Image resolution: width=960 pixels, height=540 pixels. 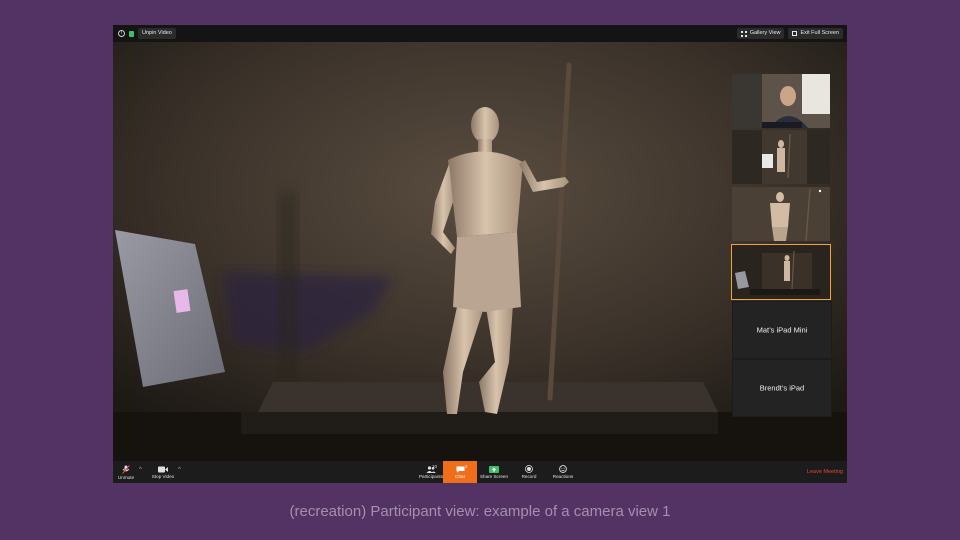 I want to click on participant-tile-statue-wide, so click(x=781, y=157).